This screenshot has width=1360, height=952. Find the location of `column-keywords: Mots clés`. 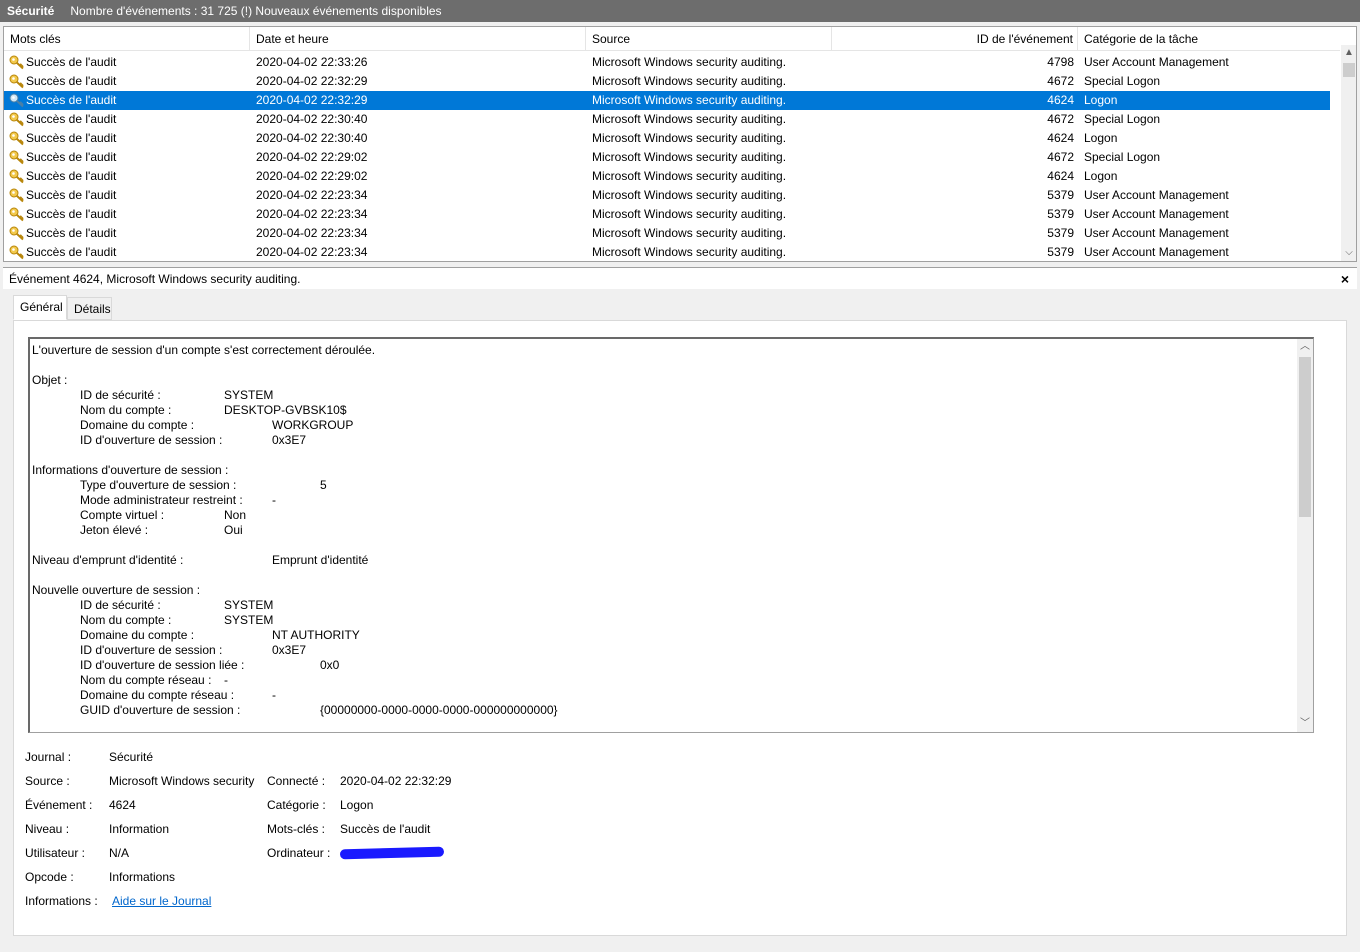

column-keywords: Mots clés is located at coordinates (127, 39).